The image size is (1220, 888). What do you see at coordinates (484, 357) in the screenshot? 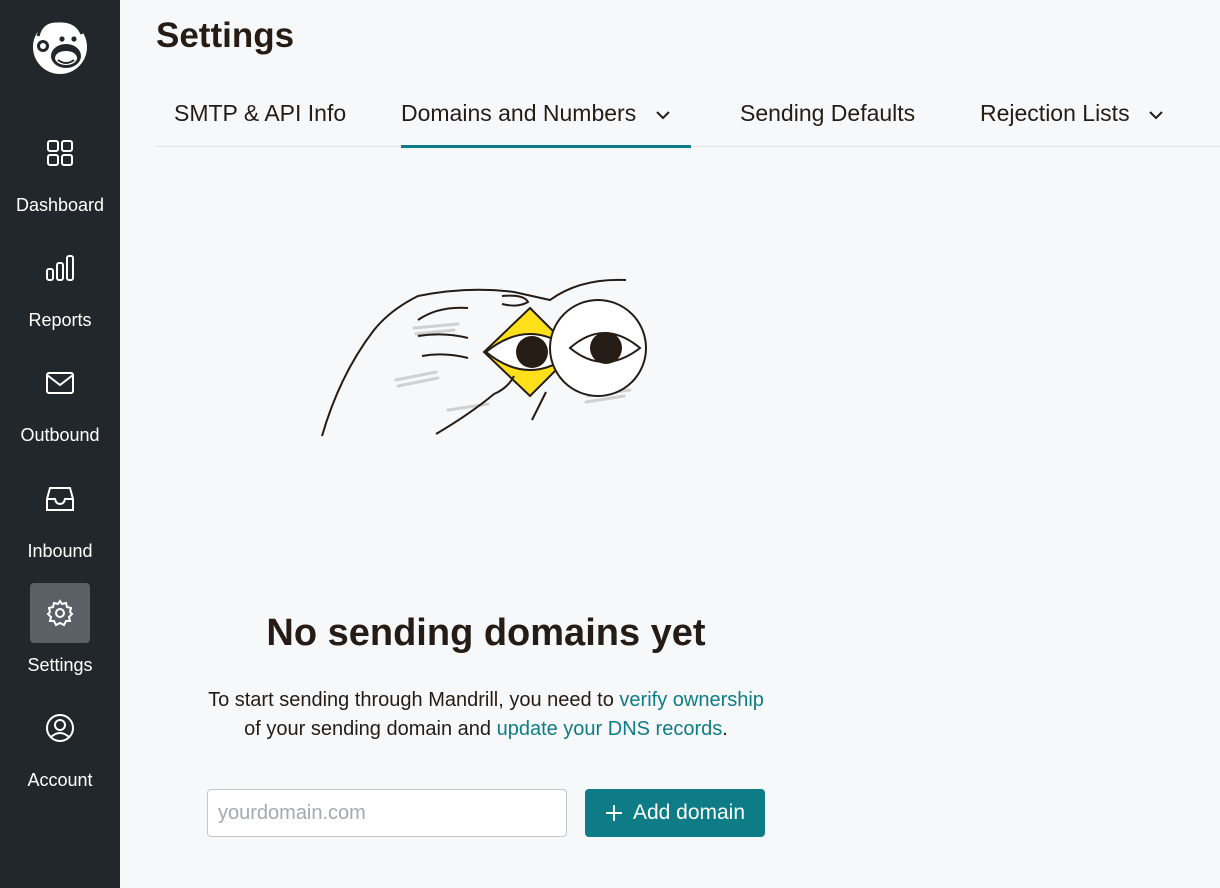
I see `empty-state-illustration` at bounding box center [484, 357].